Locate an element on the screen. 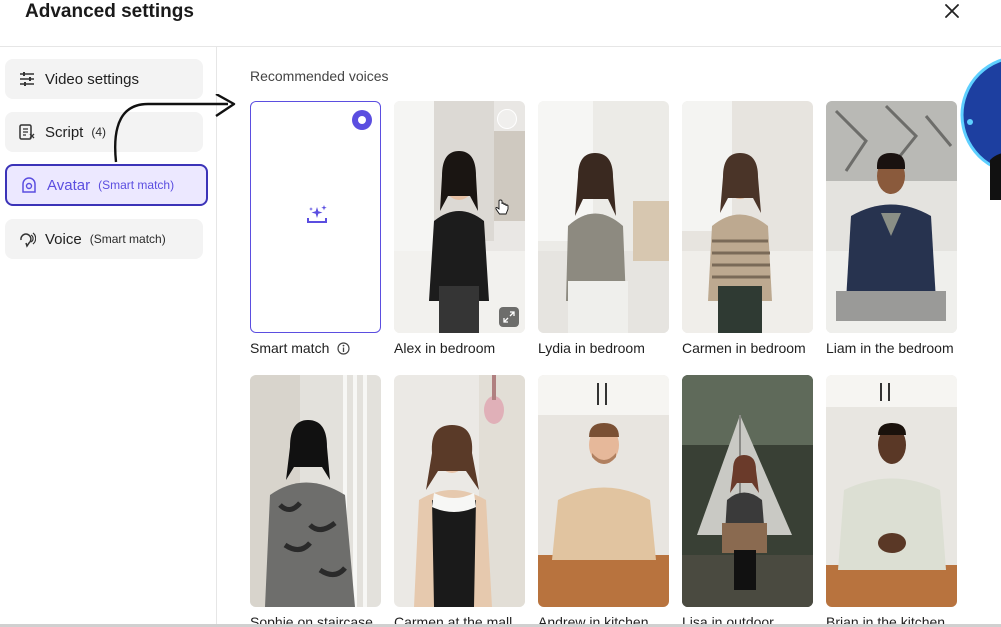 This screenshot has height=627, width=1001. avatar-card-carmen-mall is located at coordinates (459, 491).